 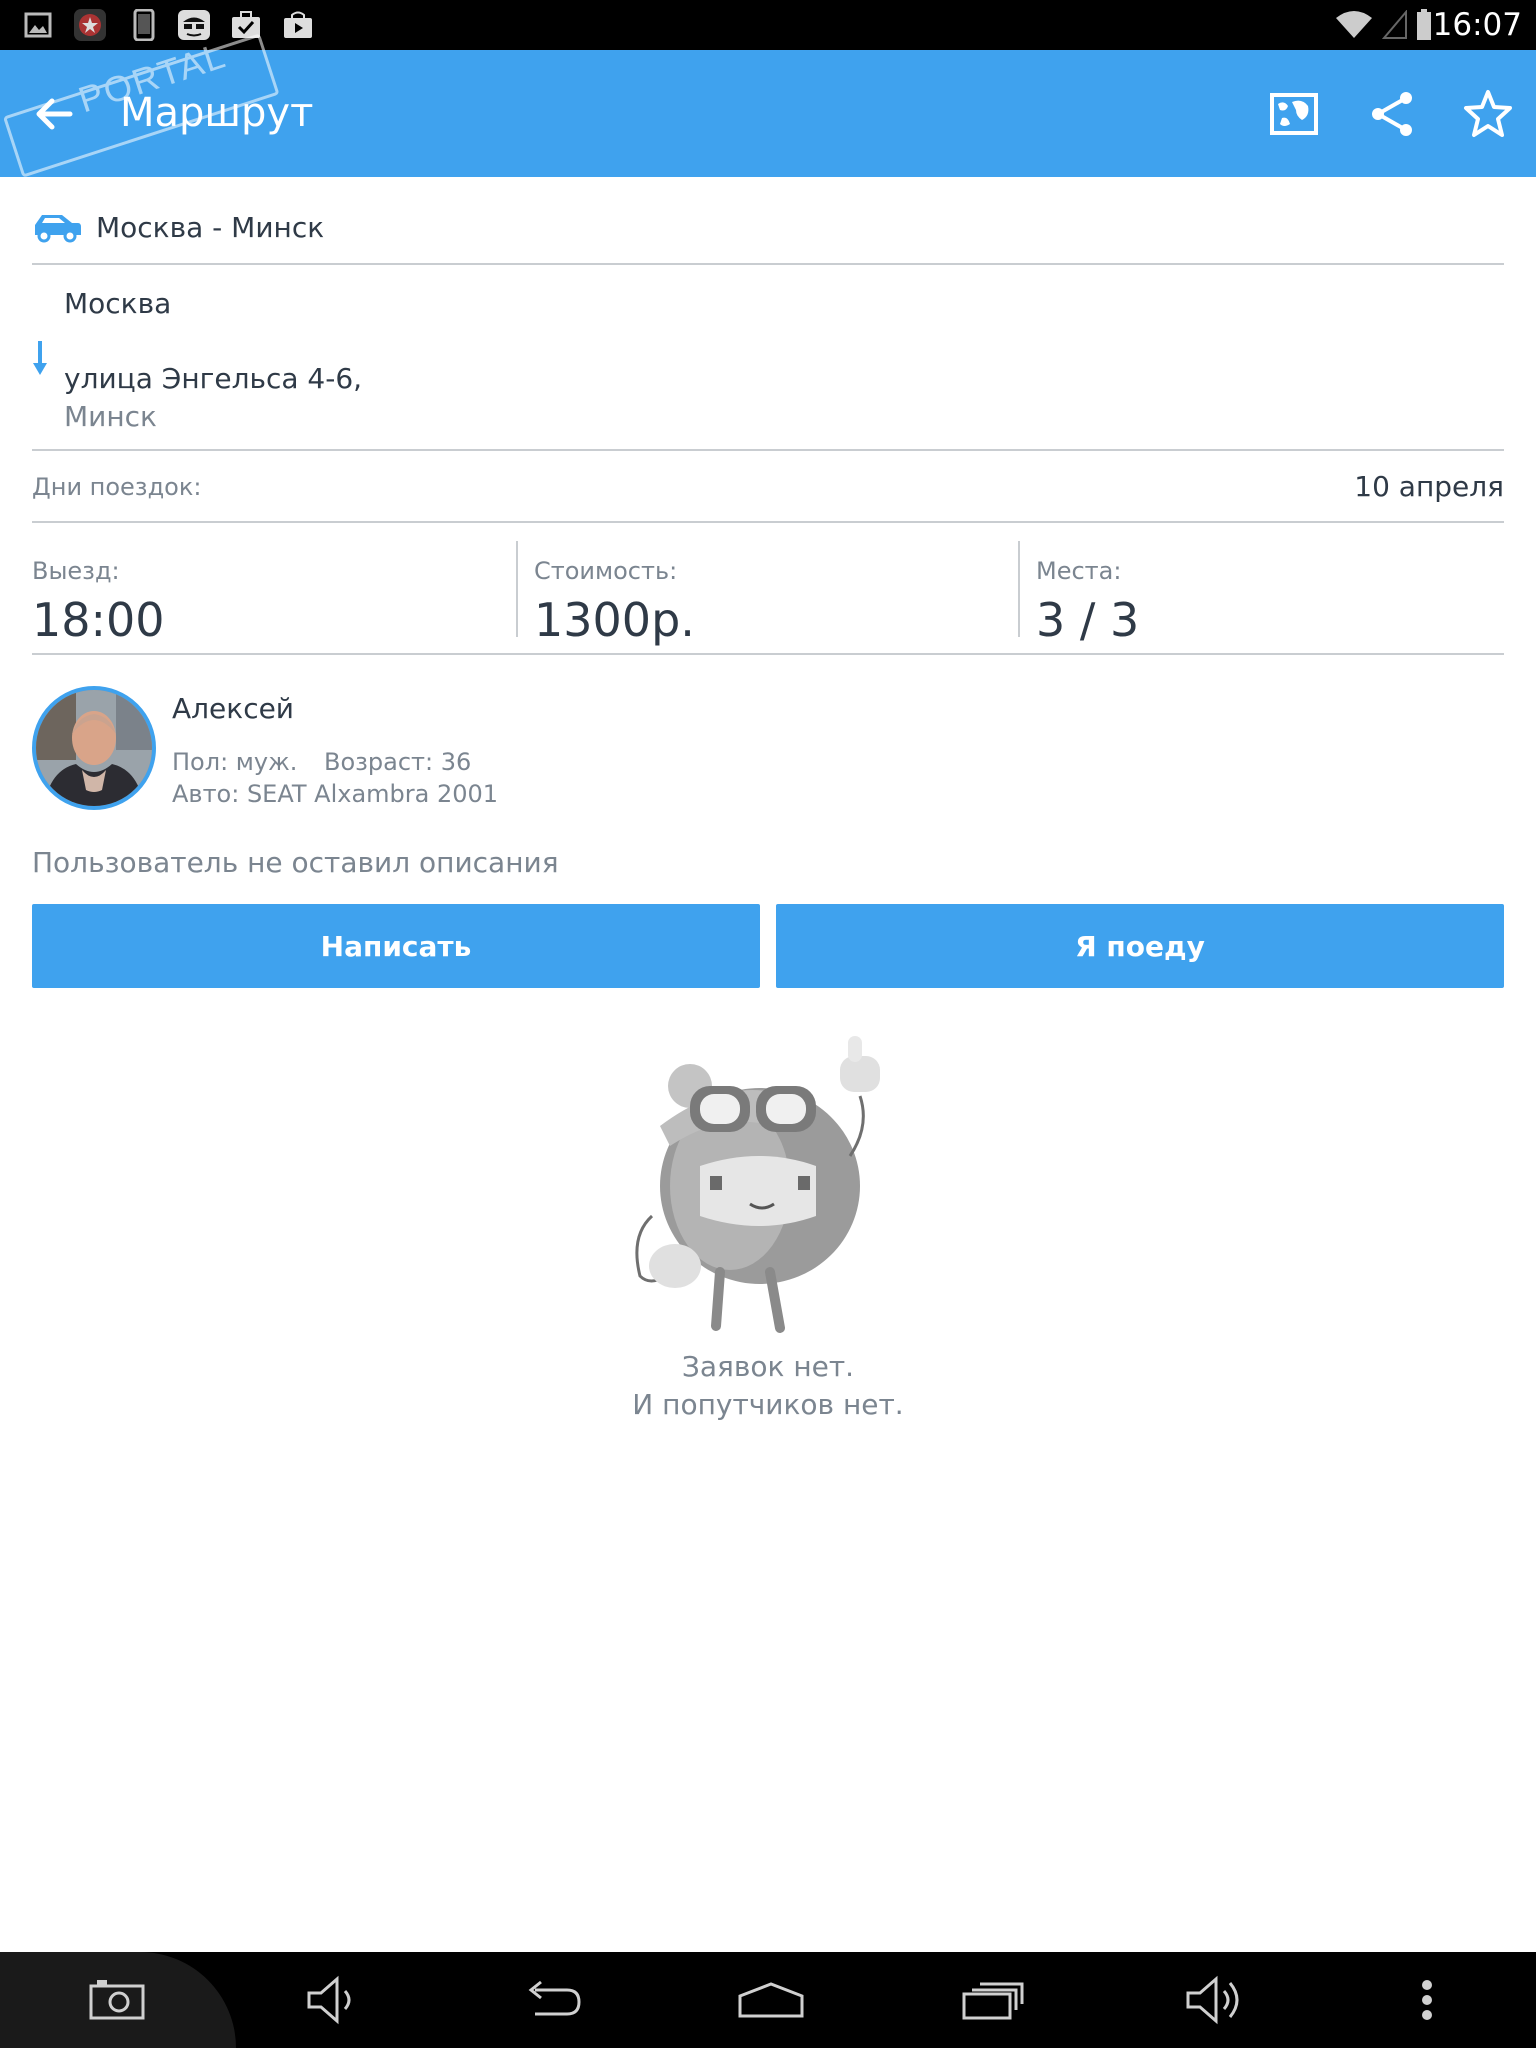 What do you see at coordinates (768, 1366) in the screenshot?
I see `empty-state-line-1: Заявок нет.` at bounding box center [768, 1366].